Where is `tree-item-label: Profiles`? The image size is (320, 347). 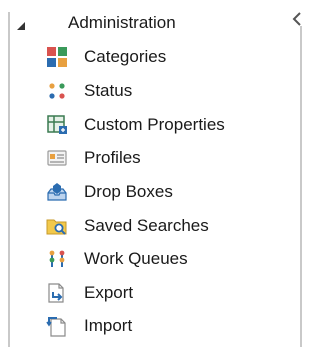 tree-item-label: Profiles is located at coordinates (112, 157).